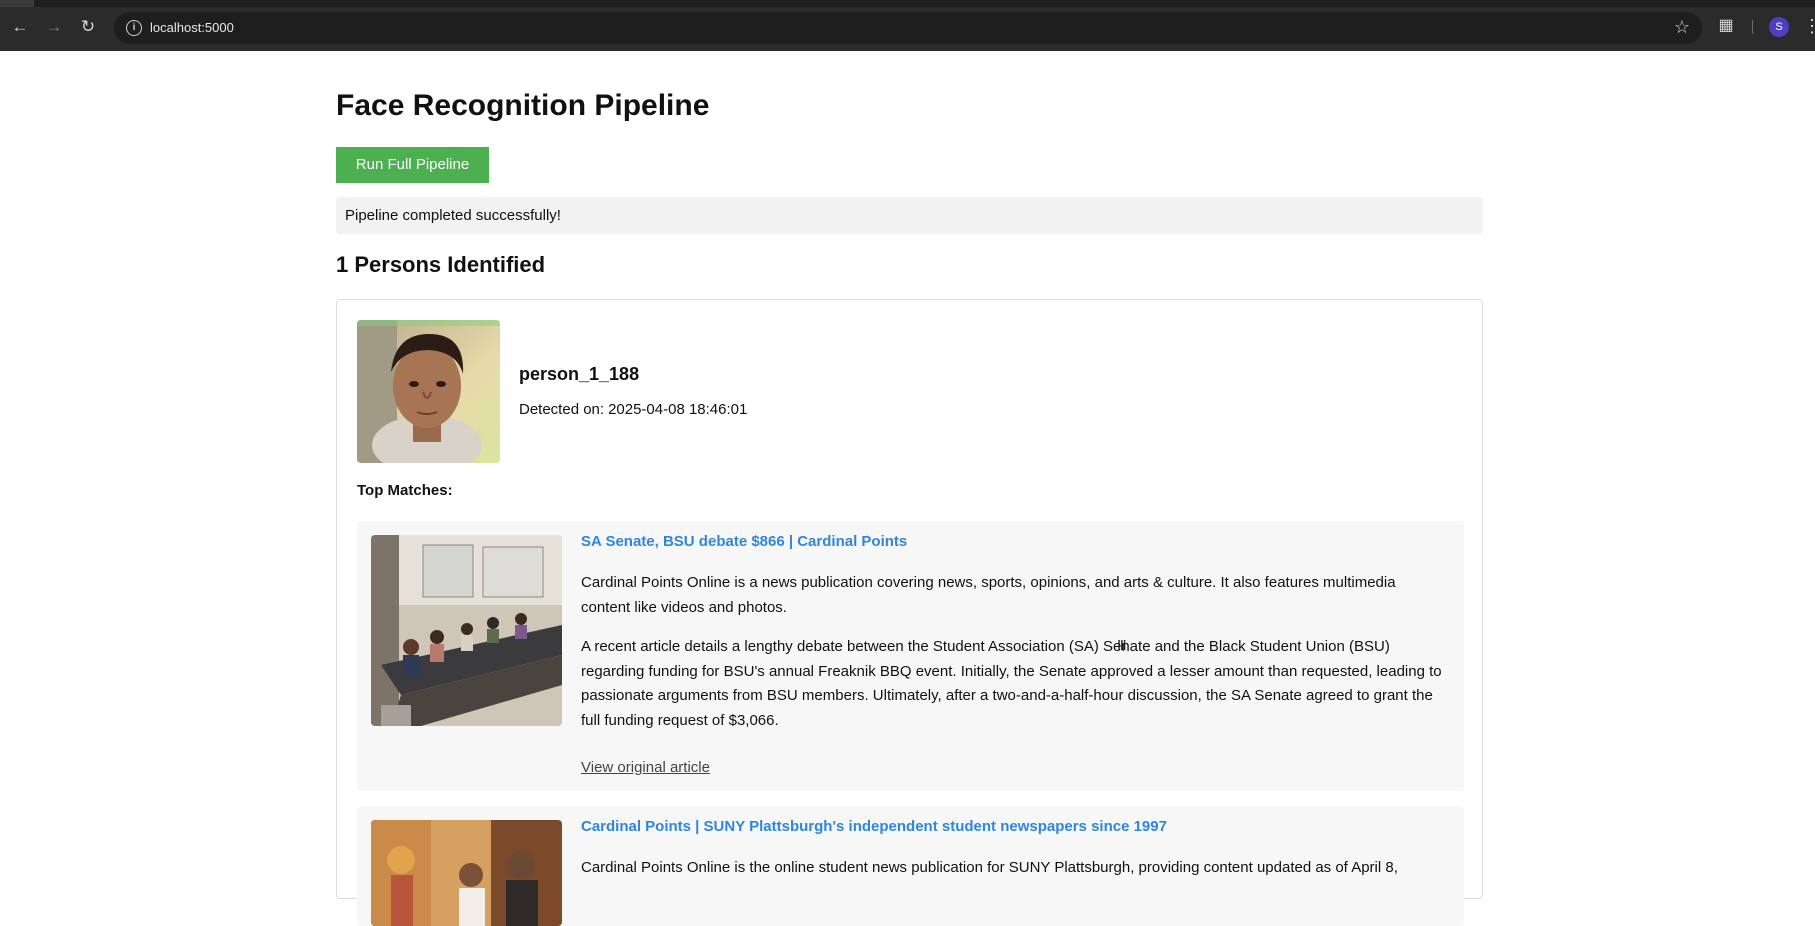  What do you see at coordinates (412, 165) in the screenshot?
I see `run-pipeline-button: Run Full Pipeline` at bounding box center [412, 165].